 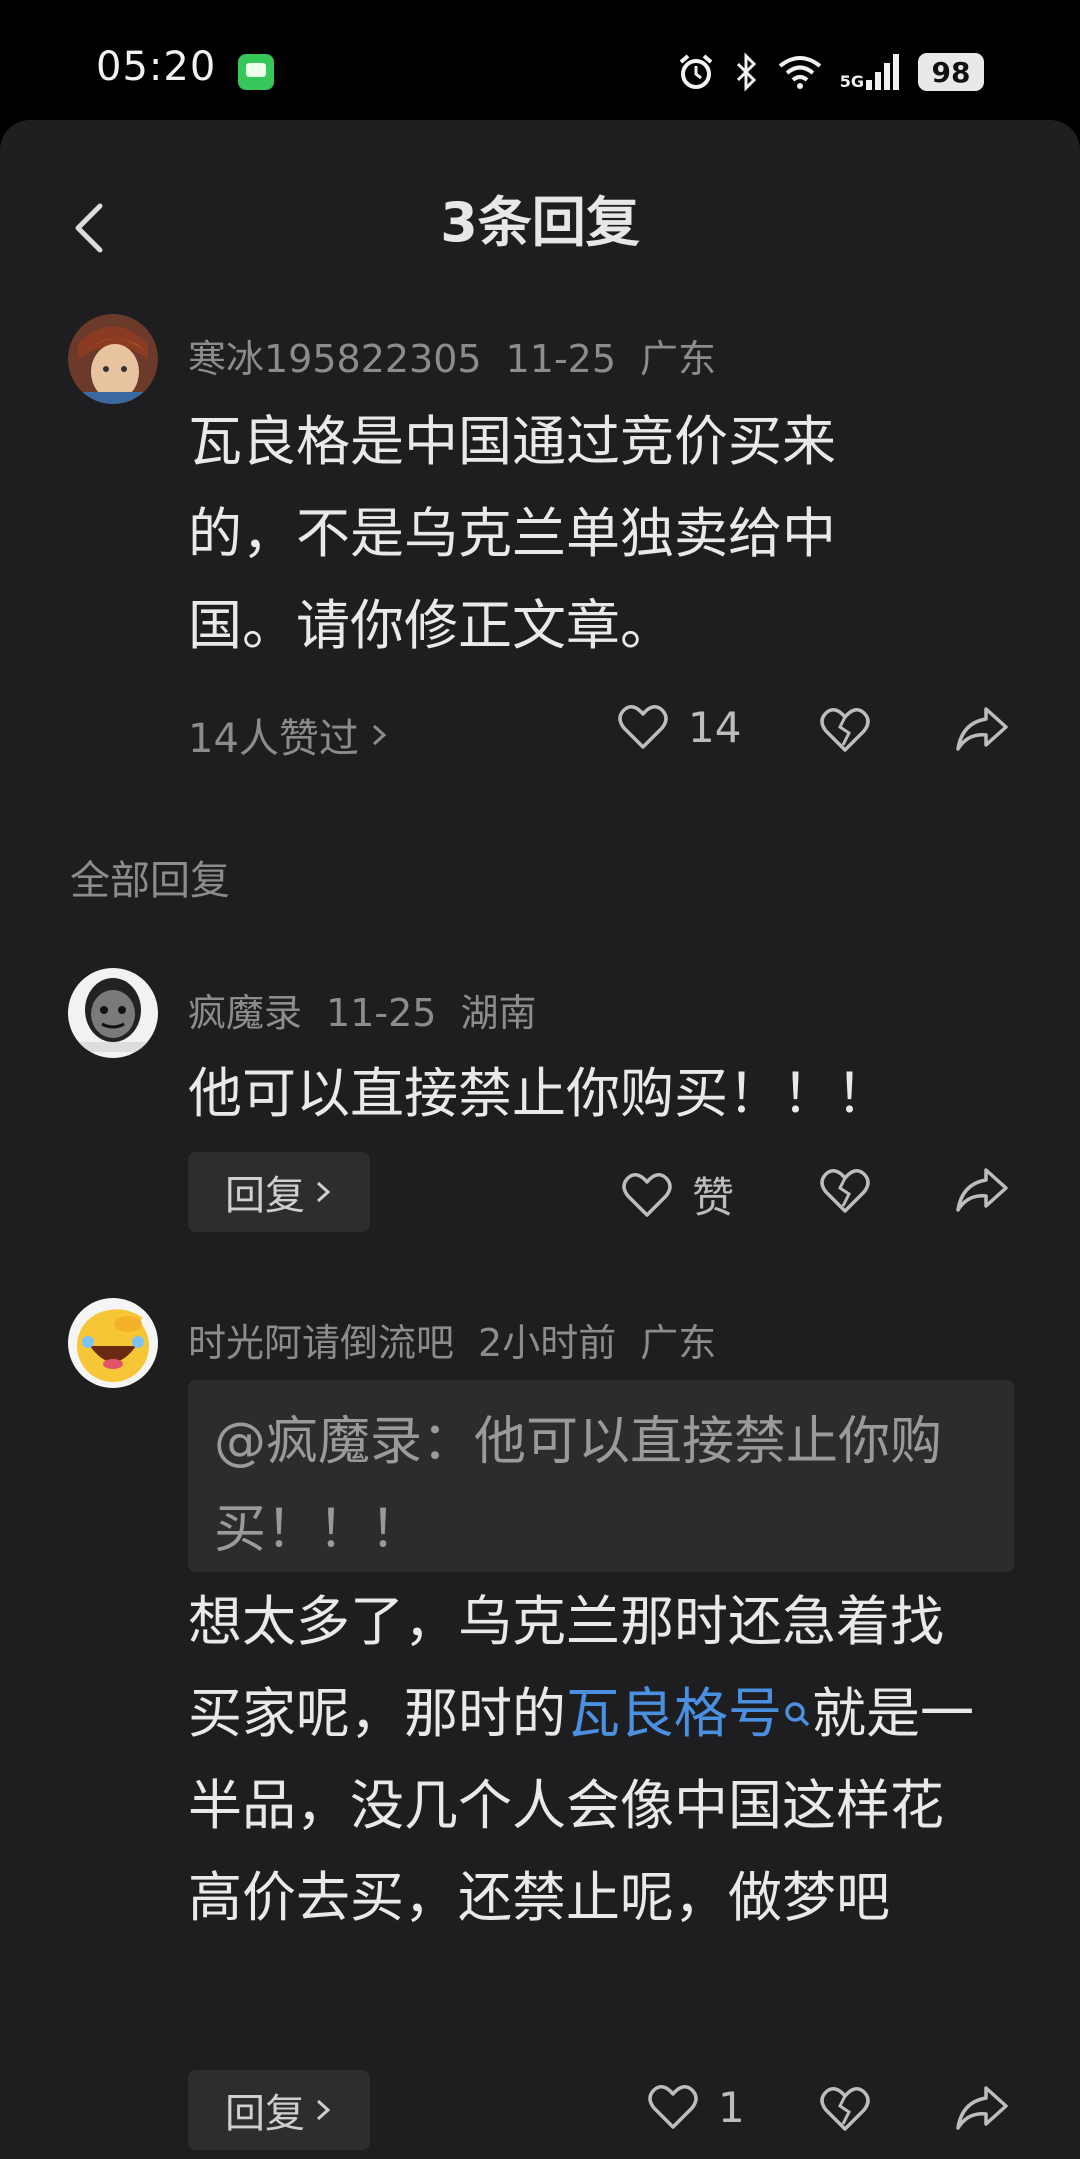 I want to click on reply-location: 广东, so click(x=678, y=1343).